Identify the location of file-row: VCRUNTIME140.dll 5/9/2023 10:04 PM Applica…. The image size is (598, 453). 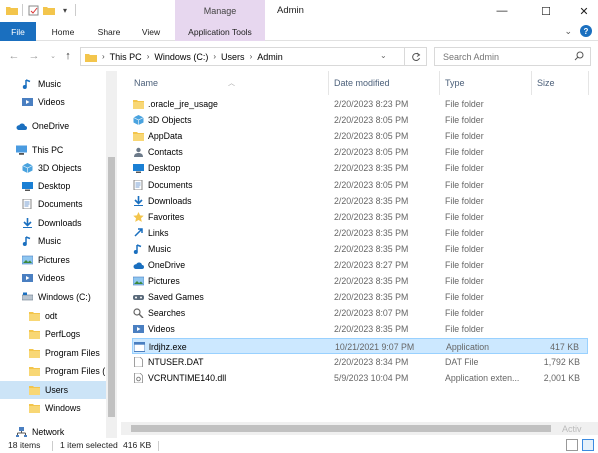
(360, 378).